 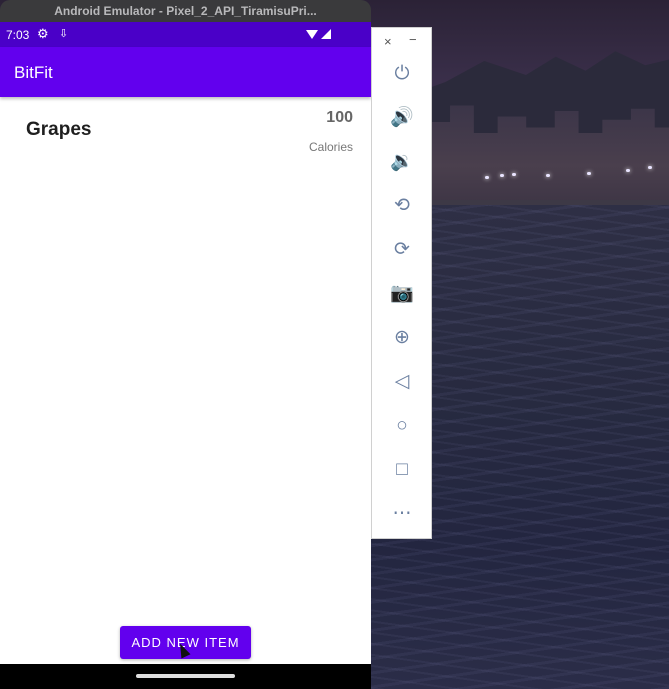 What do you see at coordinates (402, 162) in the screenshot?
I see `volume-down-icon: 🔉` at bounding box center [402, 162].